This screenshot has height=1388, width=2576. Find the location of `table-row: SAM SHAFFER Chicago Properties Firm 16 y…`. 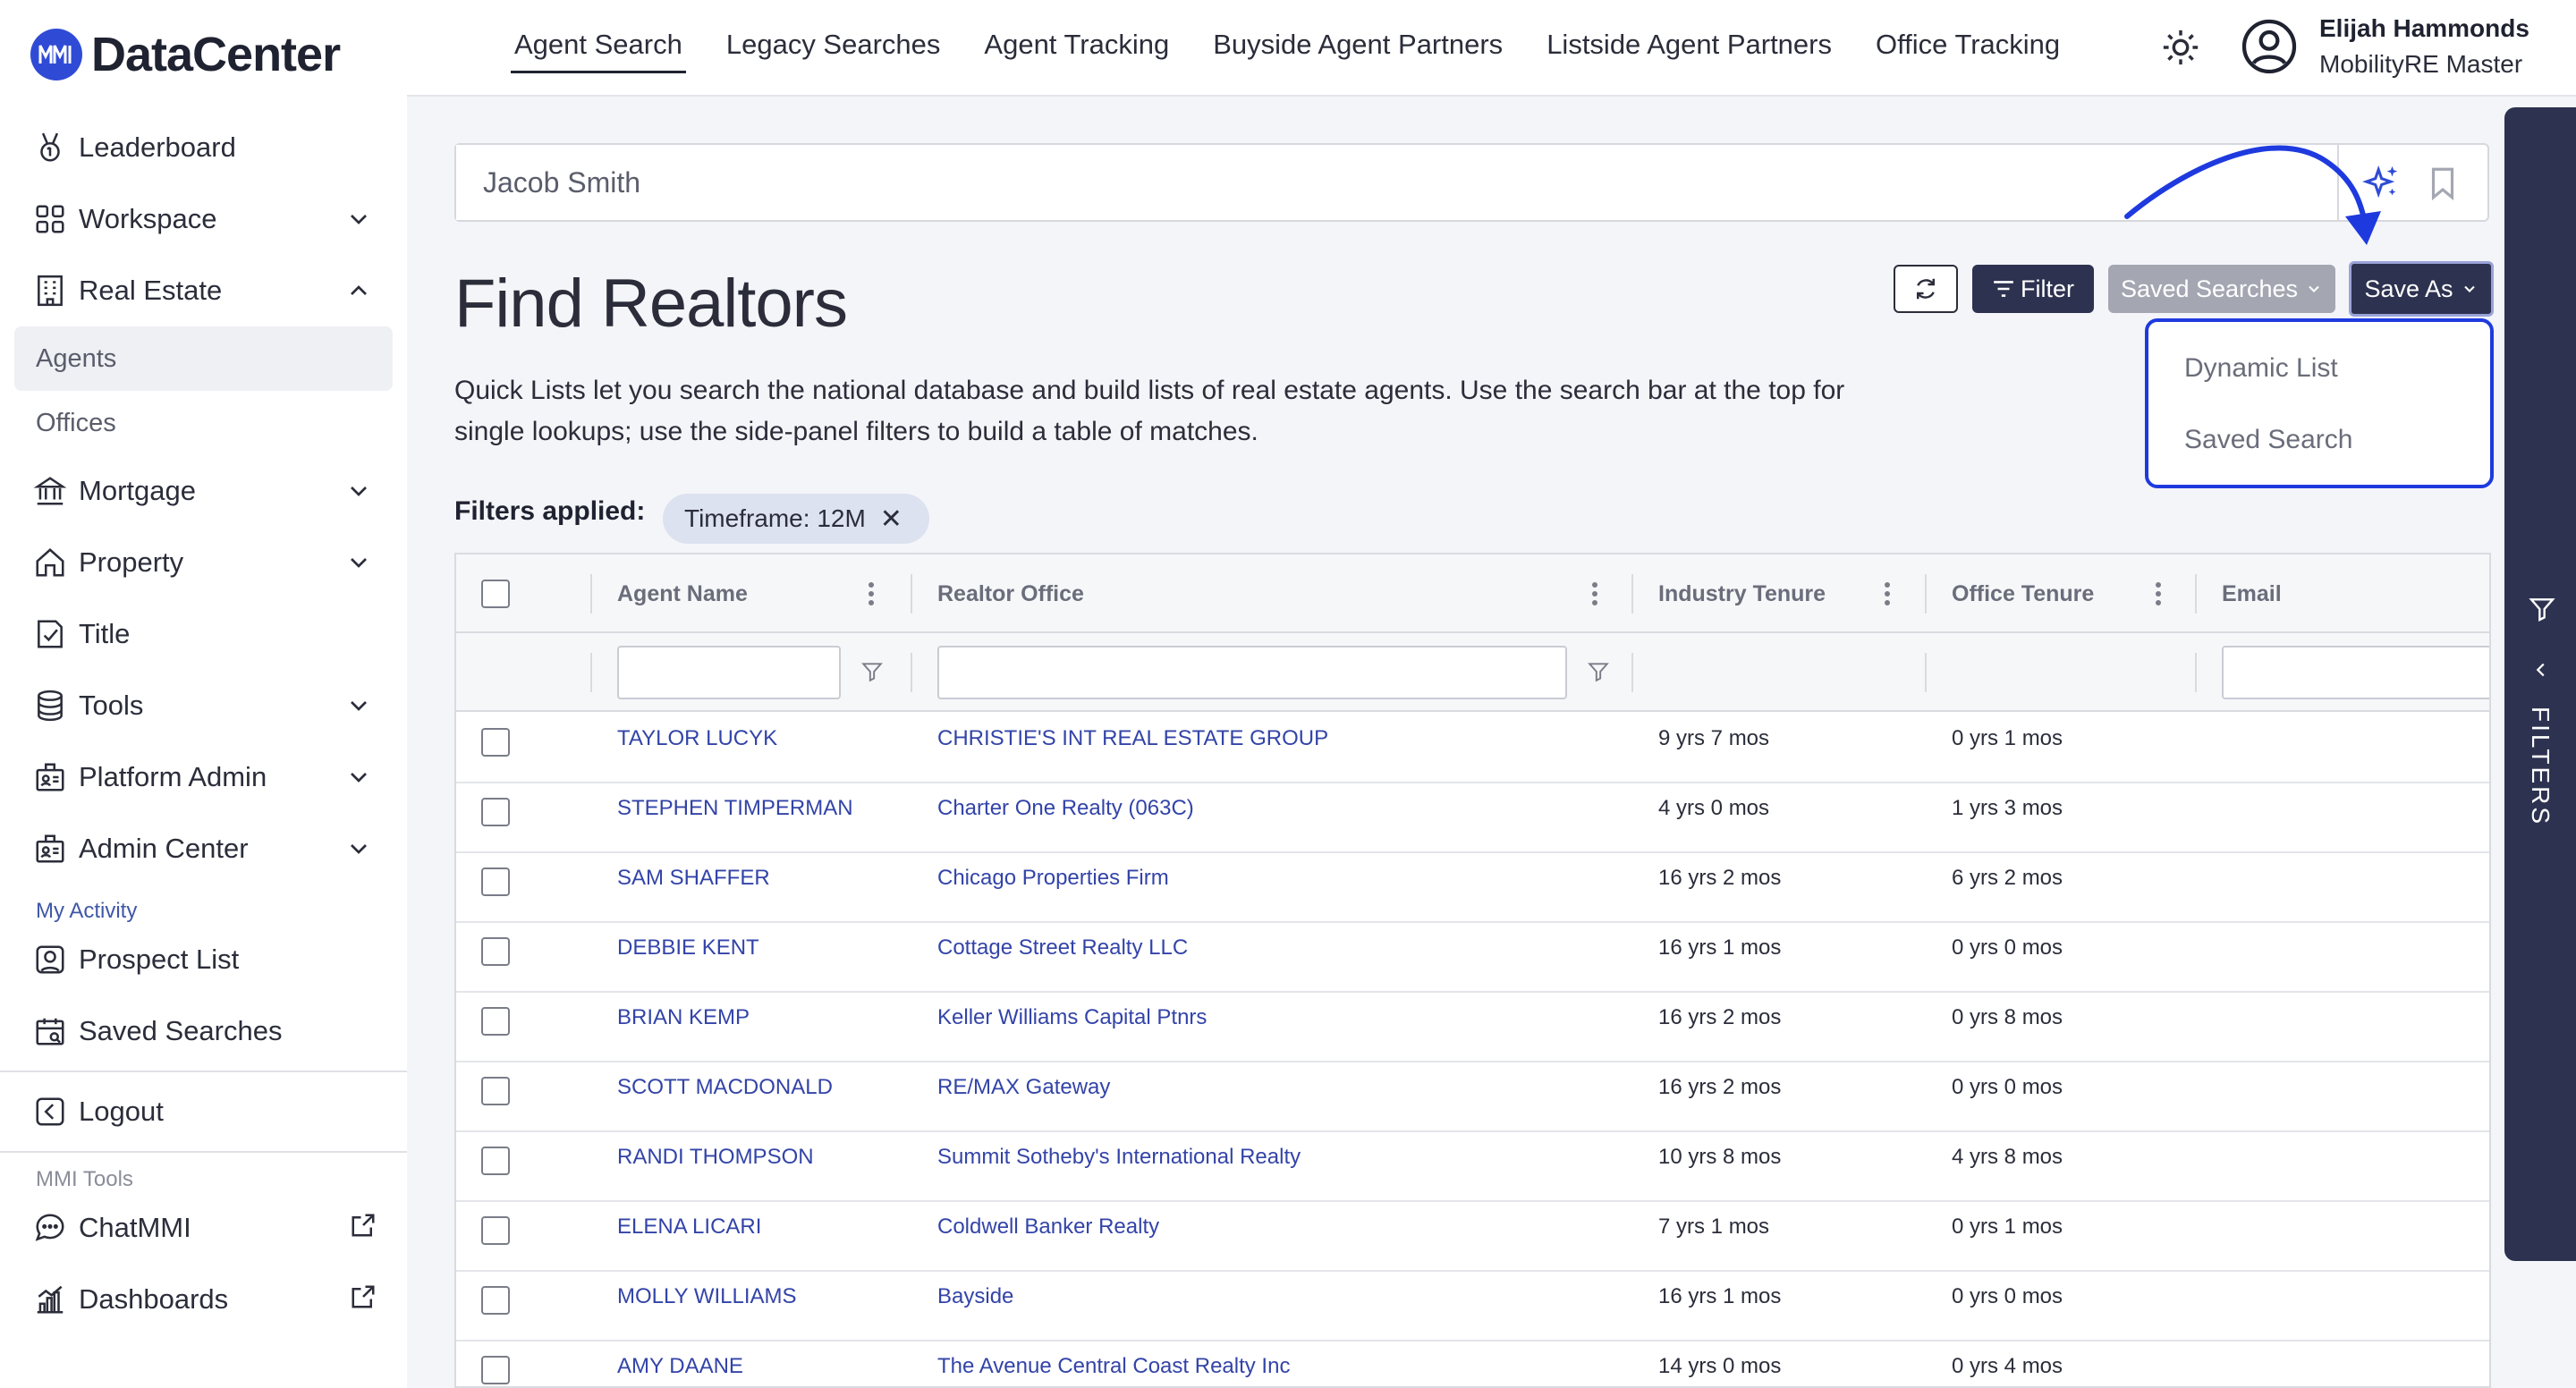

table-row: SAM SHAFFER Chicago Properties Firm 16 y… is located at coordinates (1472, 888).